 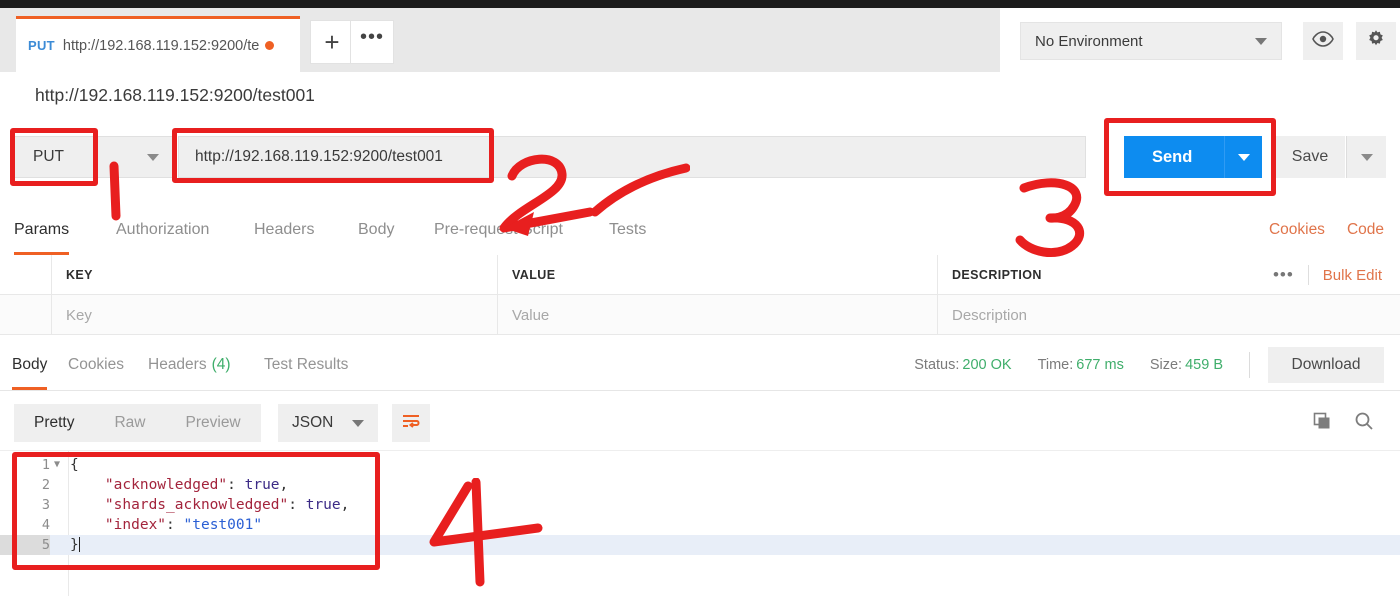 I want to click on row-checkbox-cell, so click(x=26, y=315).